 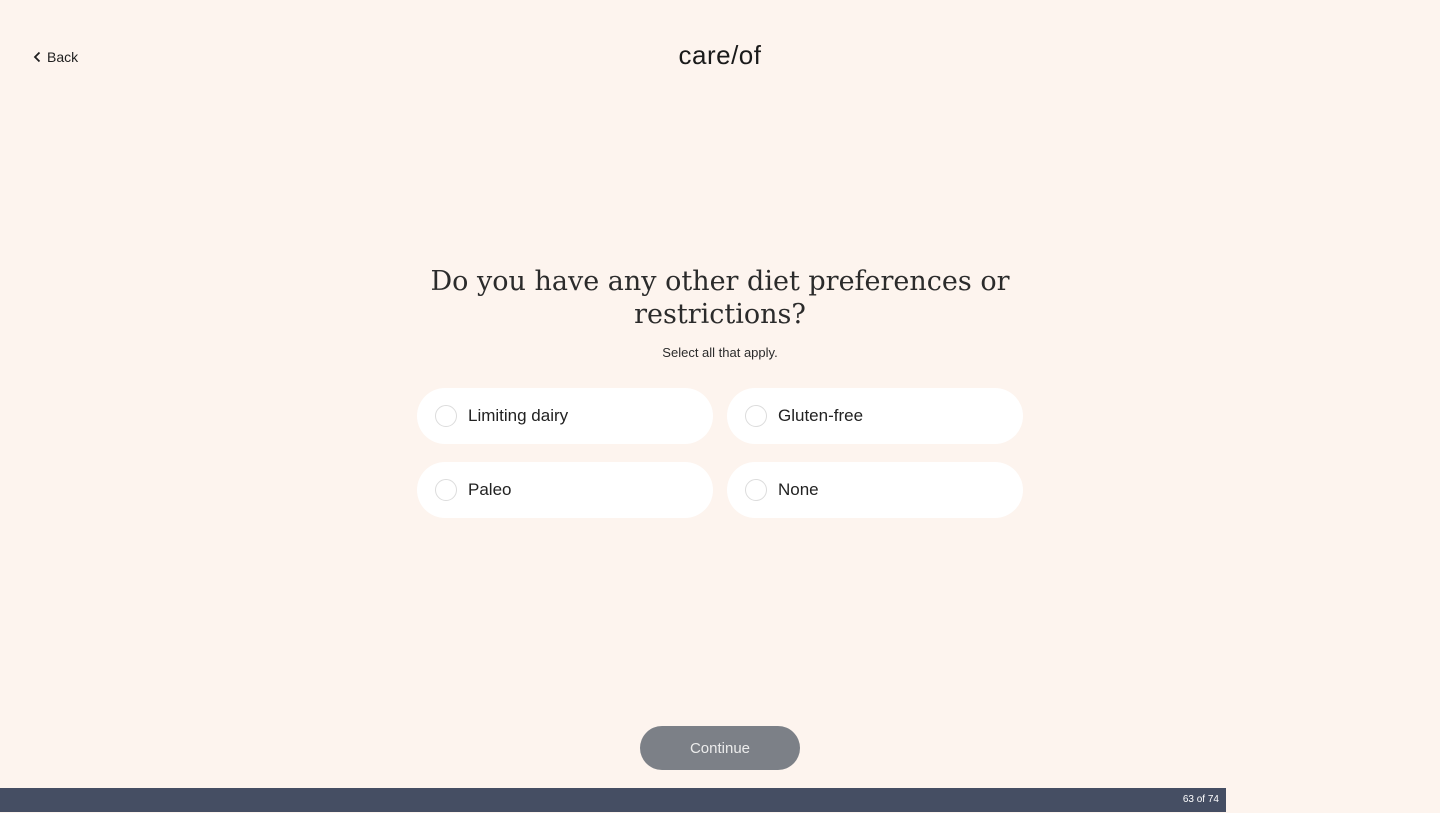 What do you see at coordinates (720, 55) in the screenshot?
I see `brand-logo: care/of` at bounding box center [720, 55].